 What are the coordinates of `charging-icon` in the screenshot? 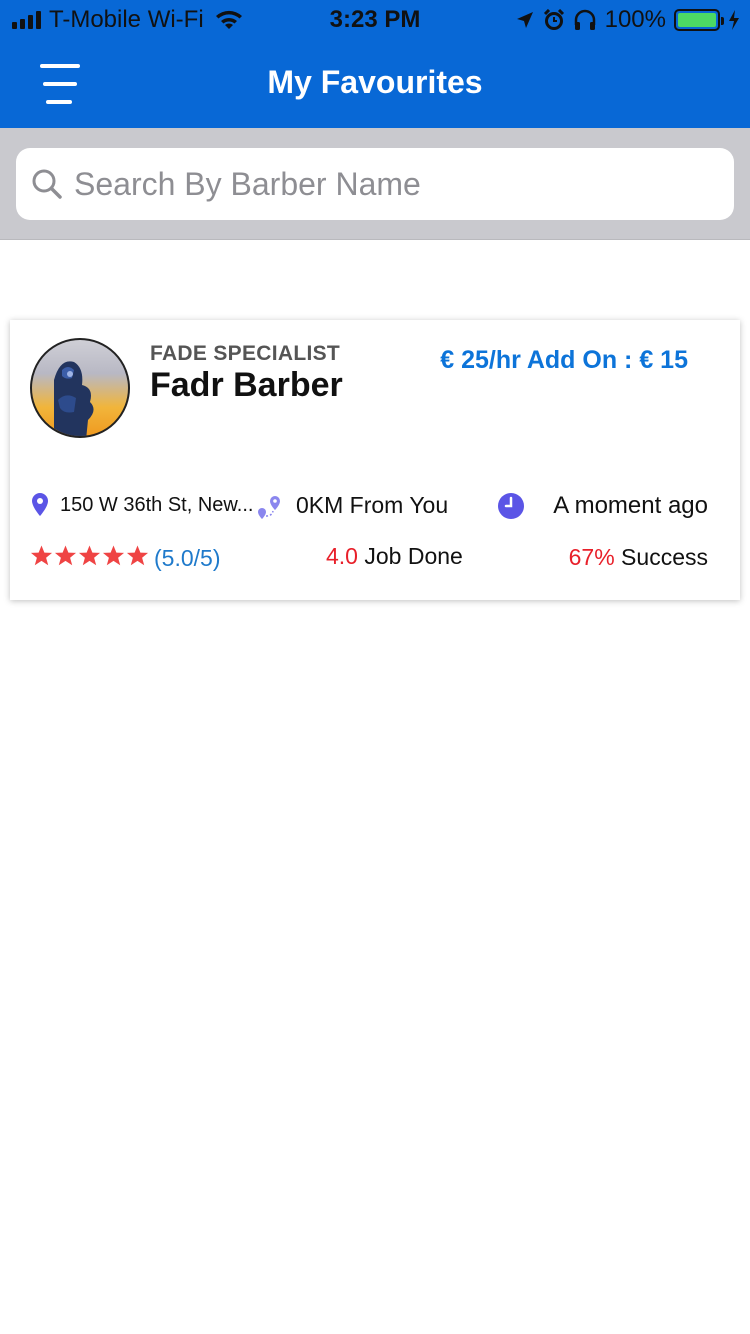 It's located at (734, 20).